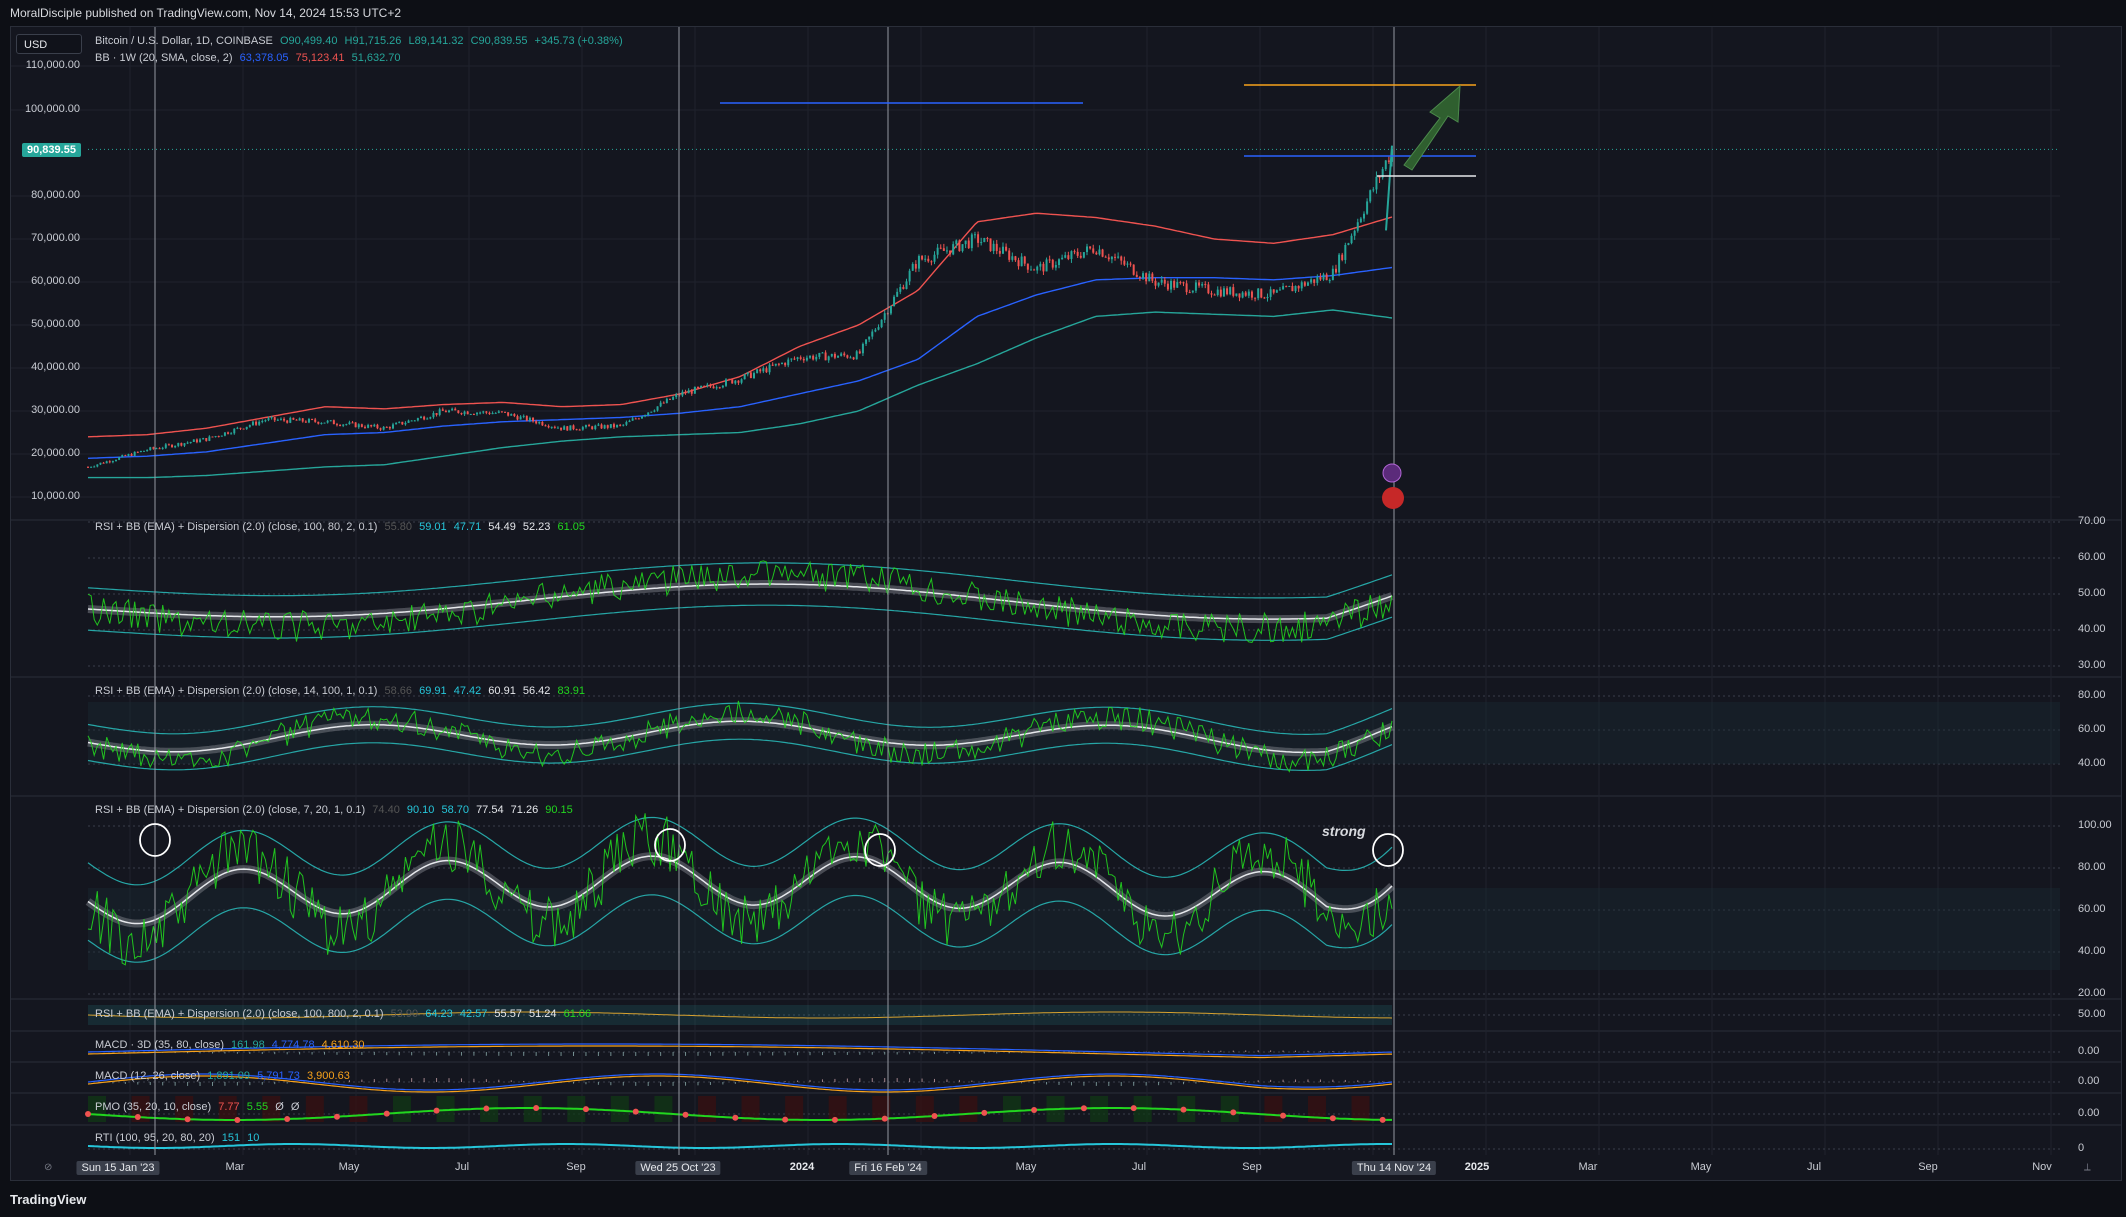  I want to click on rti-line, so click(739, 1146).